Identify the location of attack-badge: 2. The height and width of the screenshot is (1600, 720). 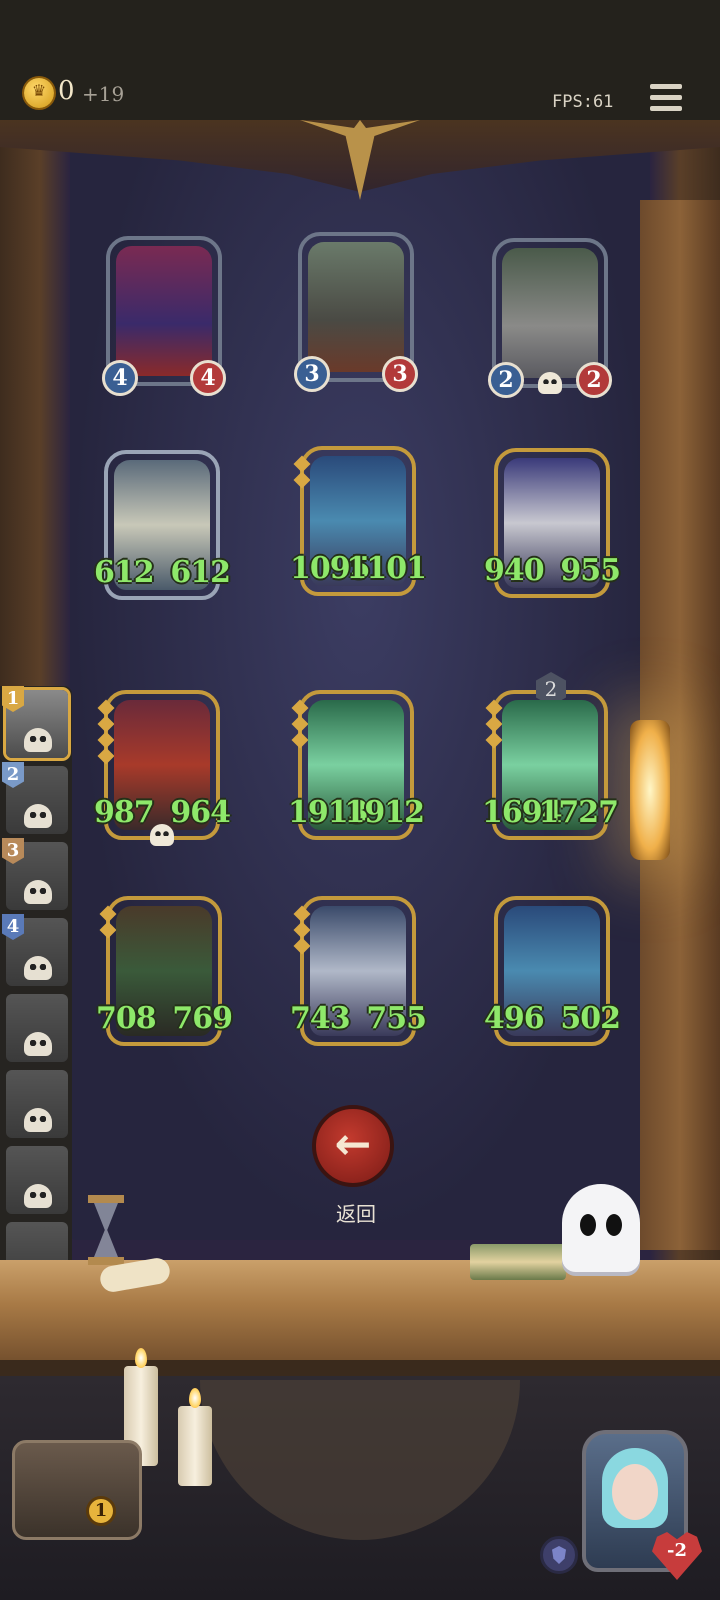
(506, 380).